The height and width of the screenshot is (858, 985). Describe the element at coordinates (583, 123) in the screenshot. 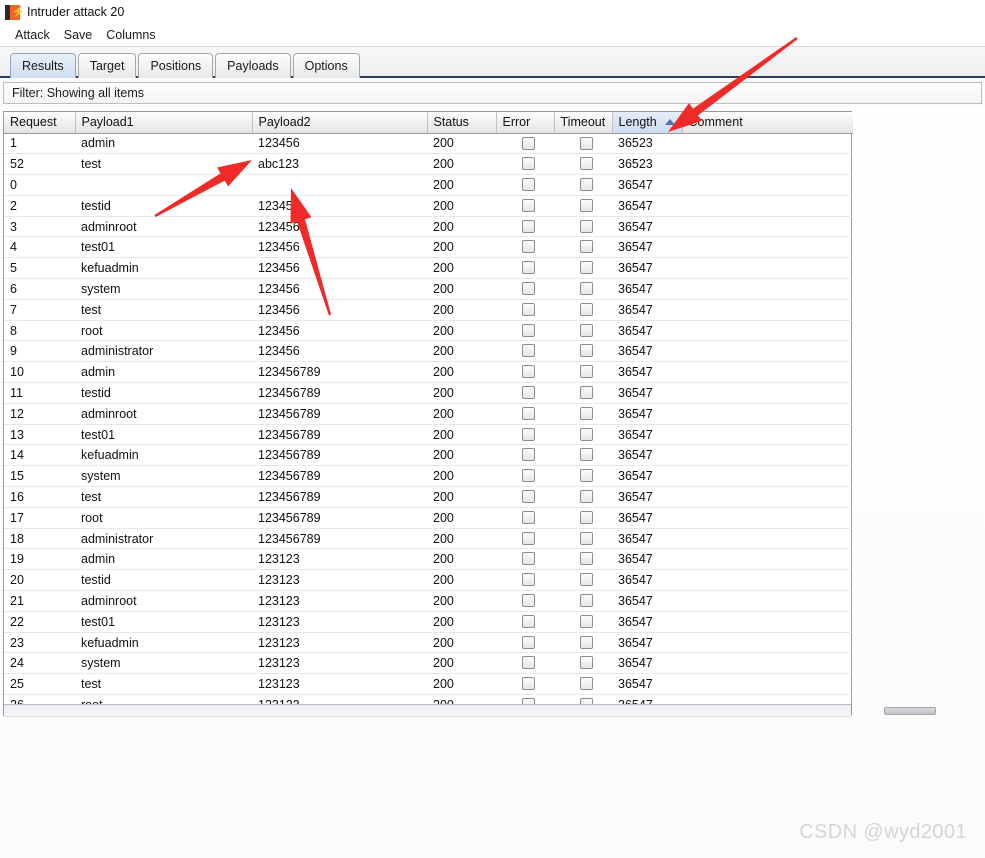

I see `column-header-timeout: Timeout` at that location.